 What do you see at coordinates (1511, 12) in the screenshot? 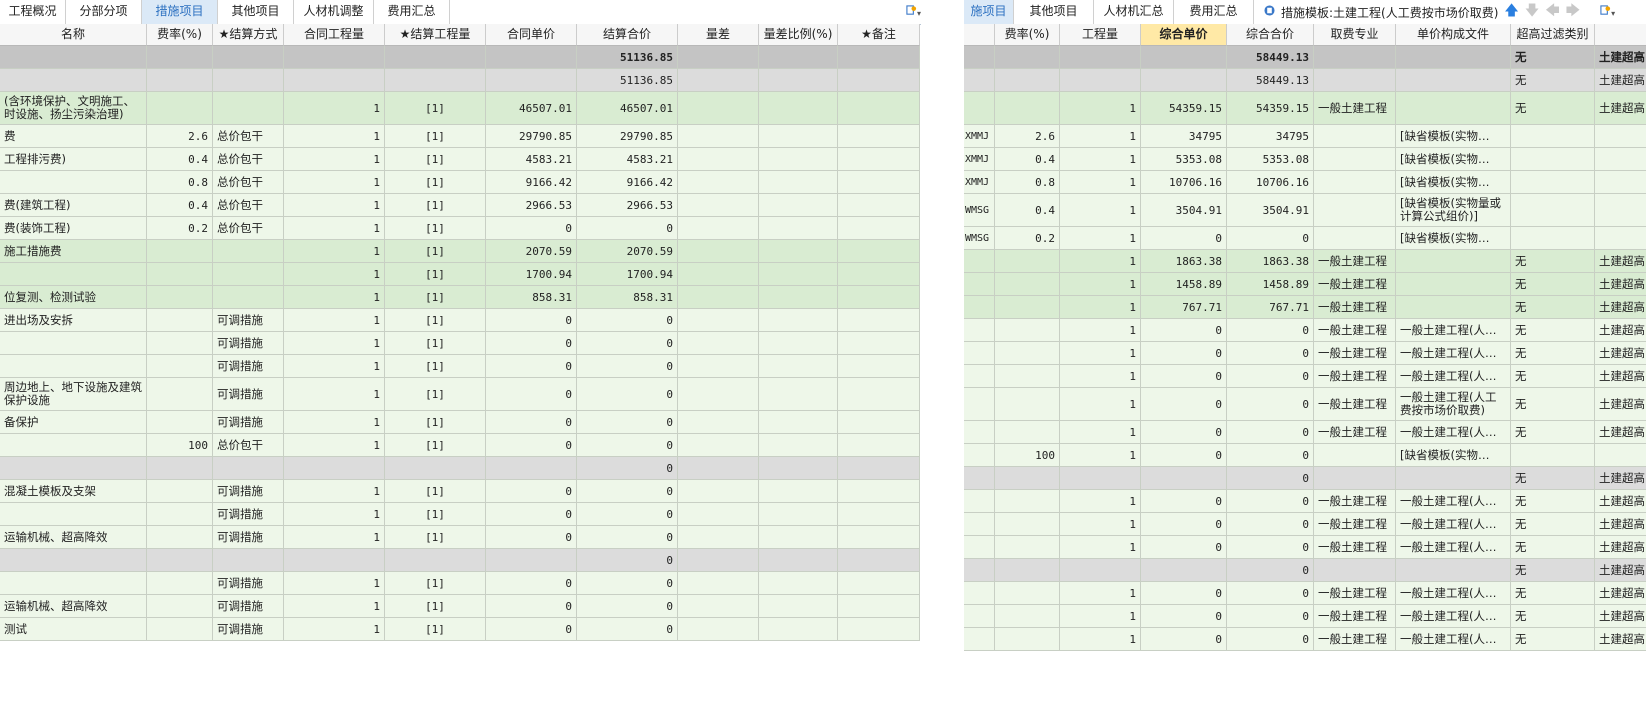
I see `arrow-up-icon: 🡅` at bounding box center [1511, 12].